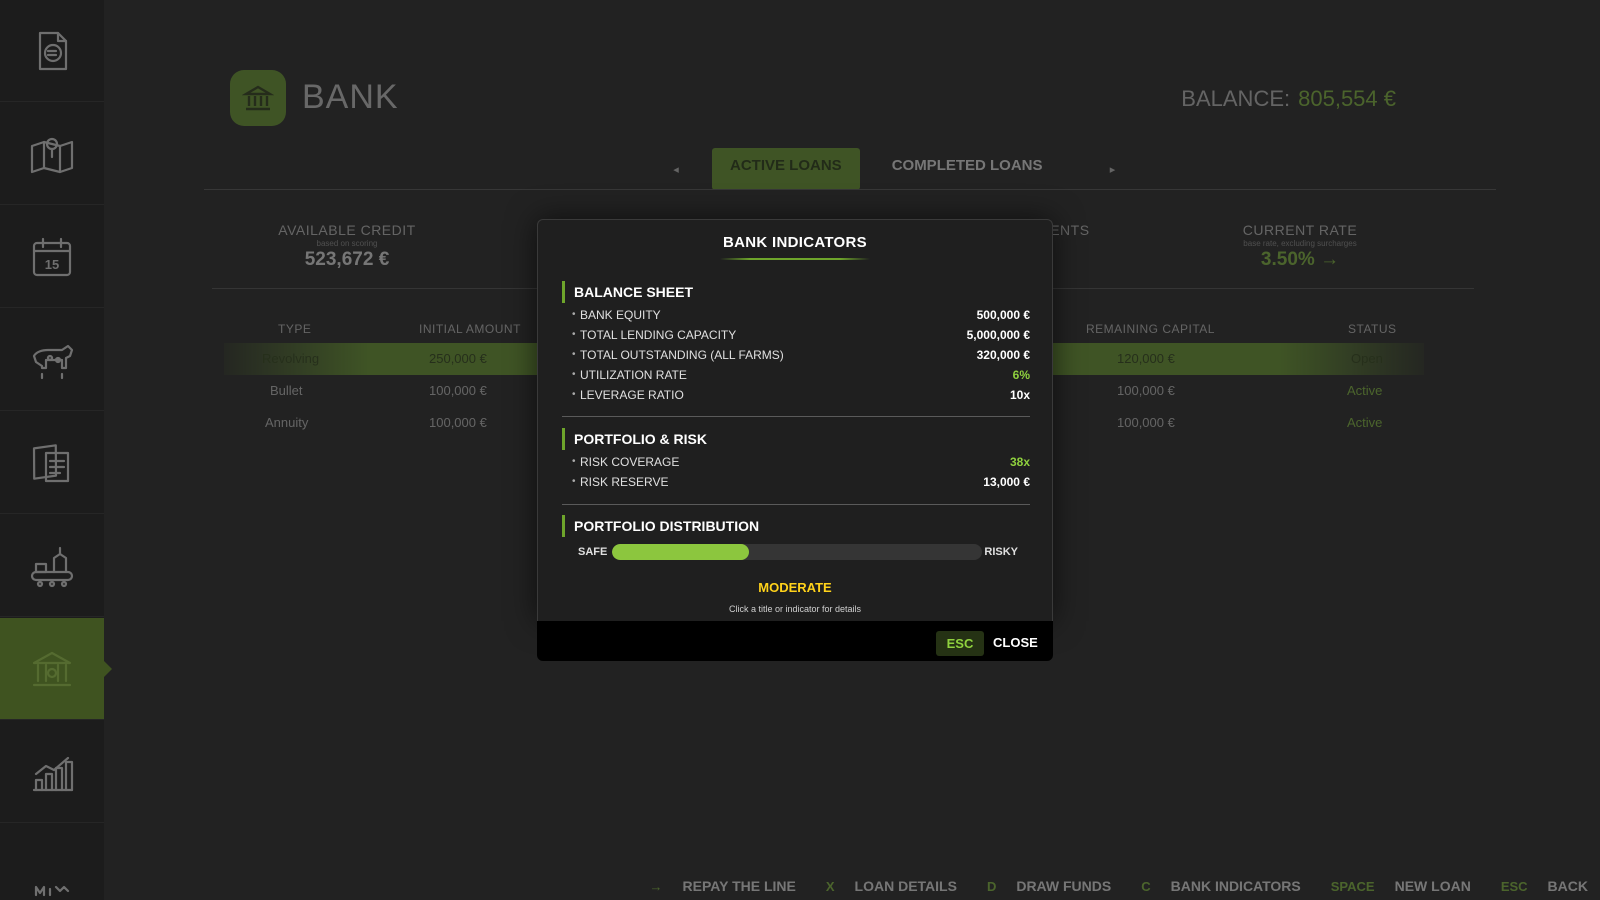 Image resolution: width=1600 pixels, height=900 pixels. What do you see at coordinates (796, 336) in the screenshot?
I see `indicator-total-lending-capacity: • TOTAL LENDING CAPACITY 5,000,000 €` at bounding box center [796, 336].